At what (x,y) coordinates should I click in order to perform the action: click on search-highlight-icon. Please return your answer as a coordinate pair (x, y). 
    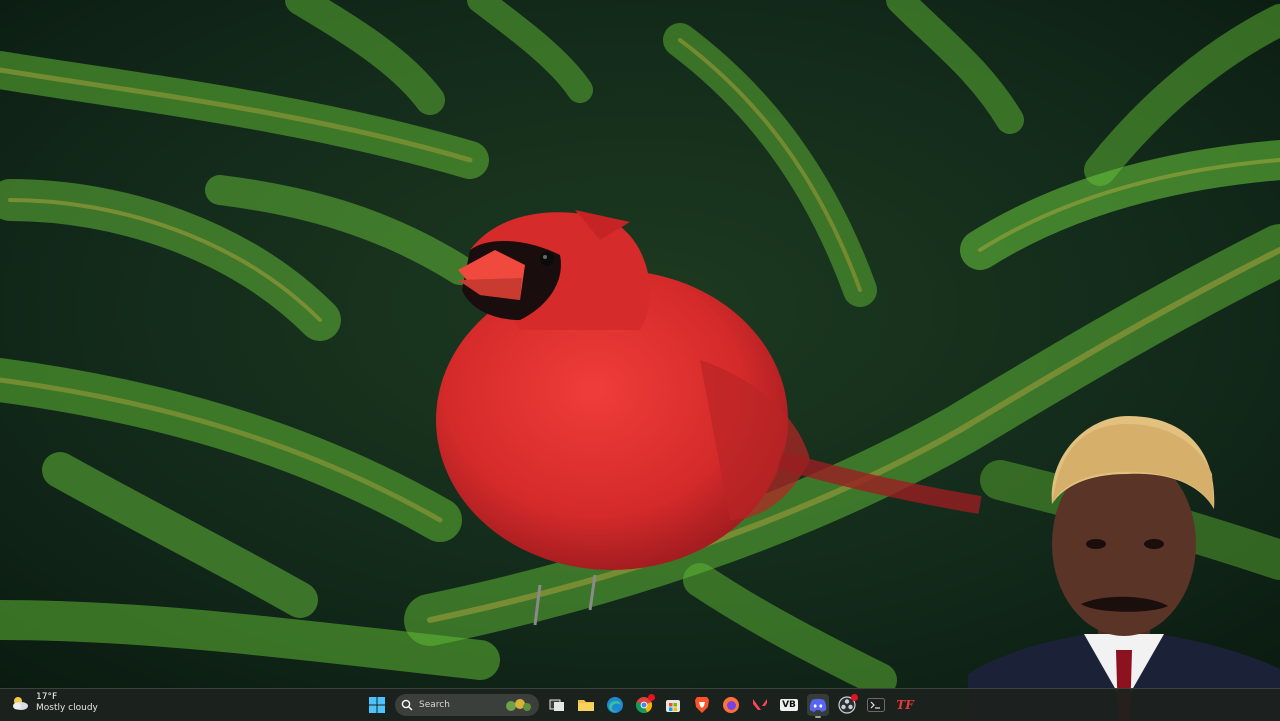
    Looking at the image, I should click on (518, 705).